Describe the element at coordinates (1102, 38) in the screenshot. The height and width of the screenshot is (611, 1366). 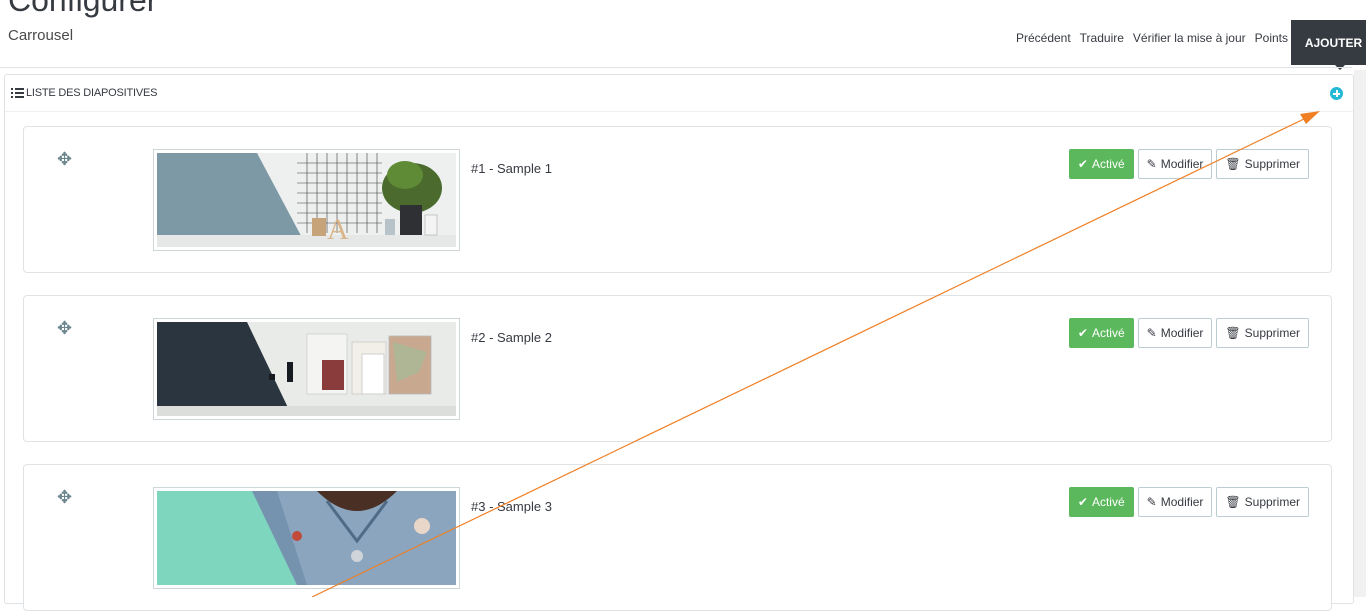
I see `toolbar-translate-link: Traduire` at that location.